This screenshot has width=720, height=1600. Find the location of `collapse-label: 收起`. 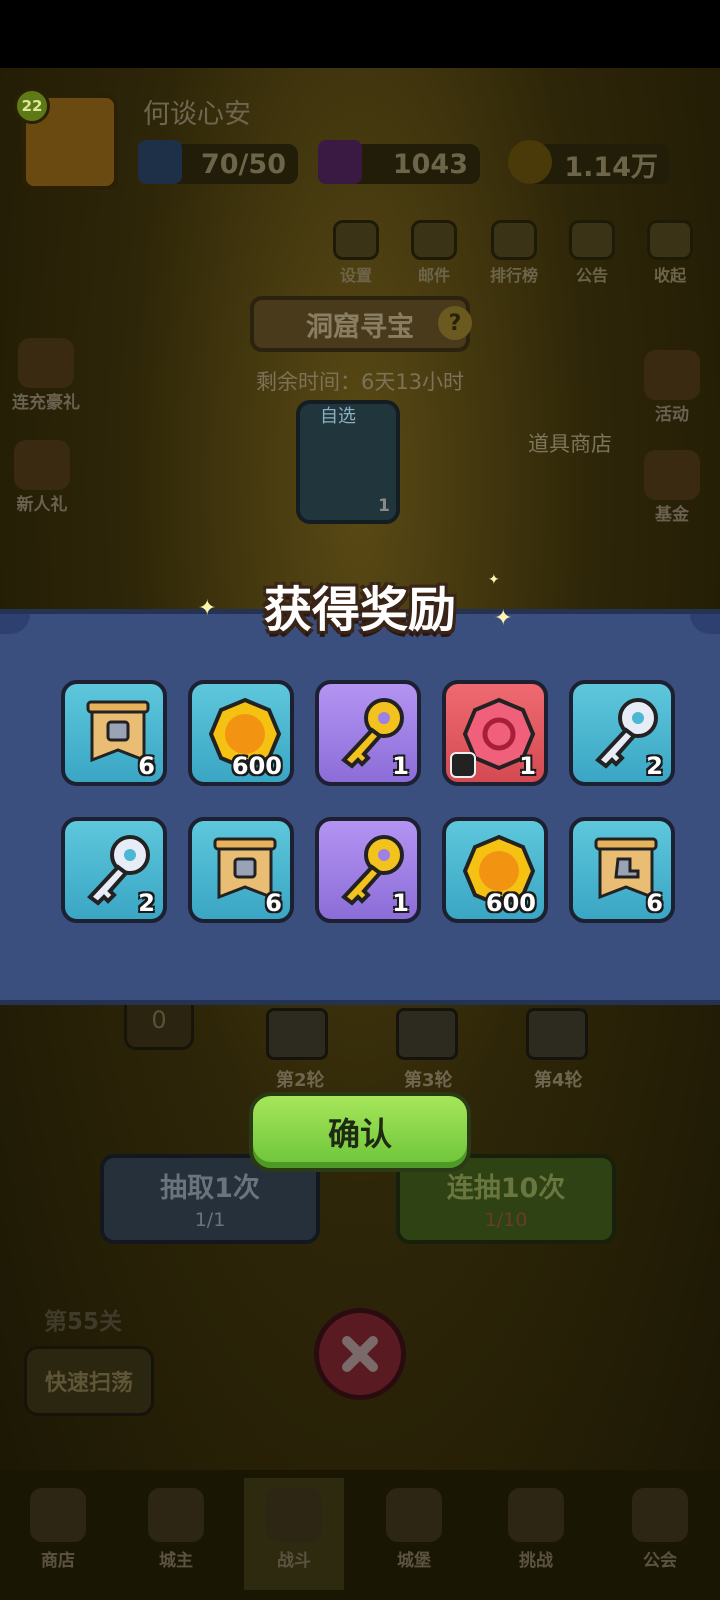

collapse-label: 收起 is located at coordinates (669, 275).